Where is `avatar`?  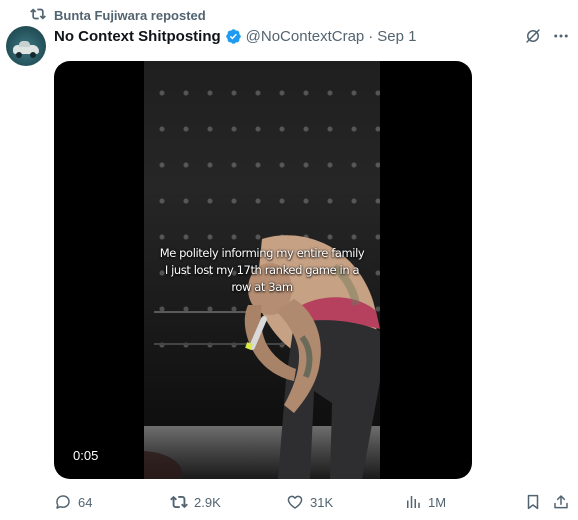 avatar is located at coordinates (26, 46).